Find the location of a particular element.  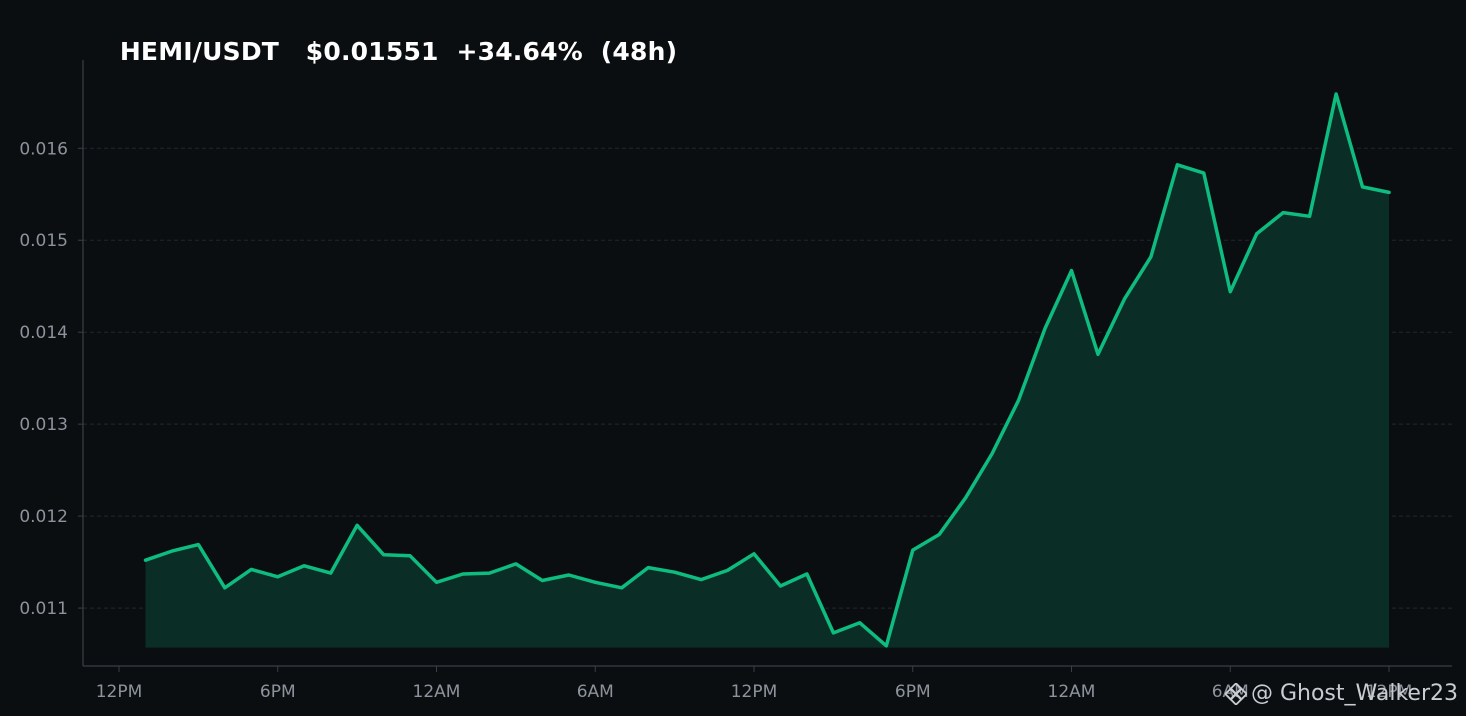

x-axis-ticks: 12PM 6PM 12AM 6AM 12PM 6PM 12AM 6AM 12PM is located at coordinates (754, 684).